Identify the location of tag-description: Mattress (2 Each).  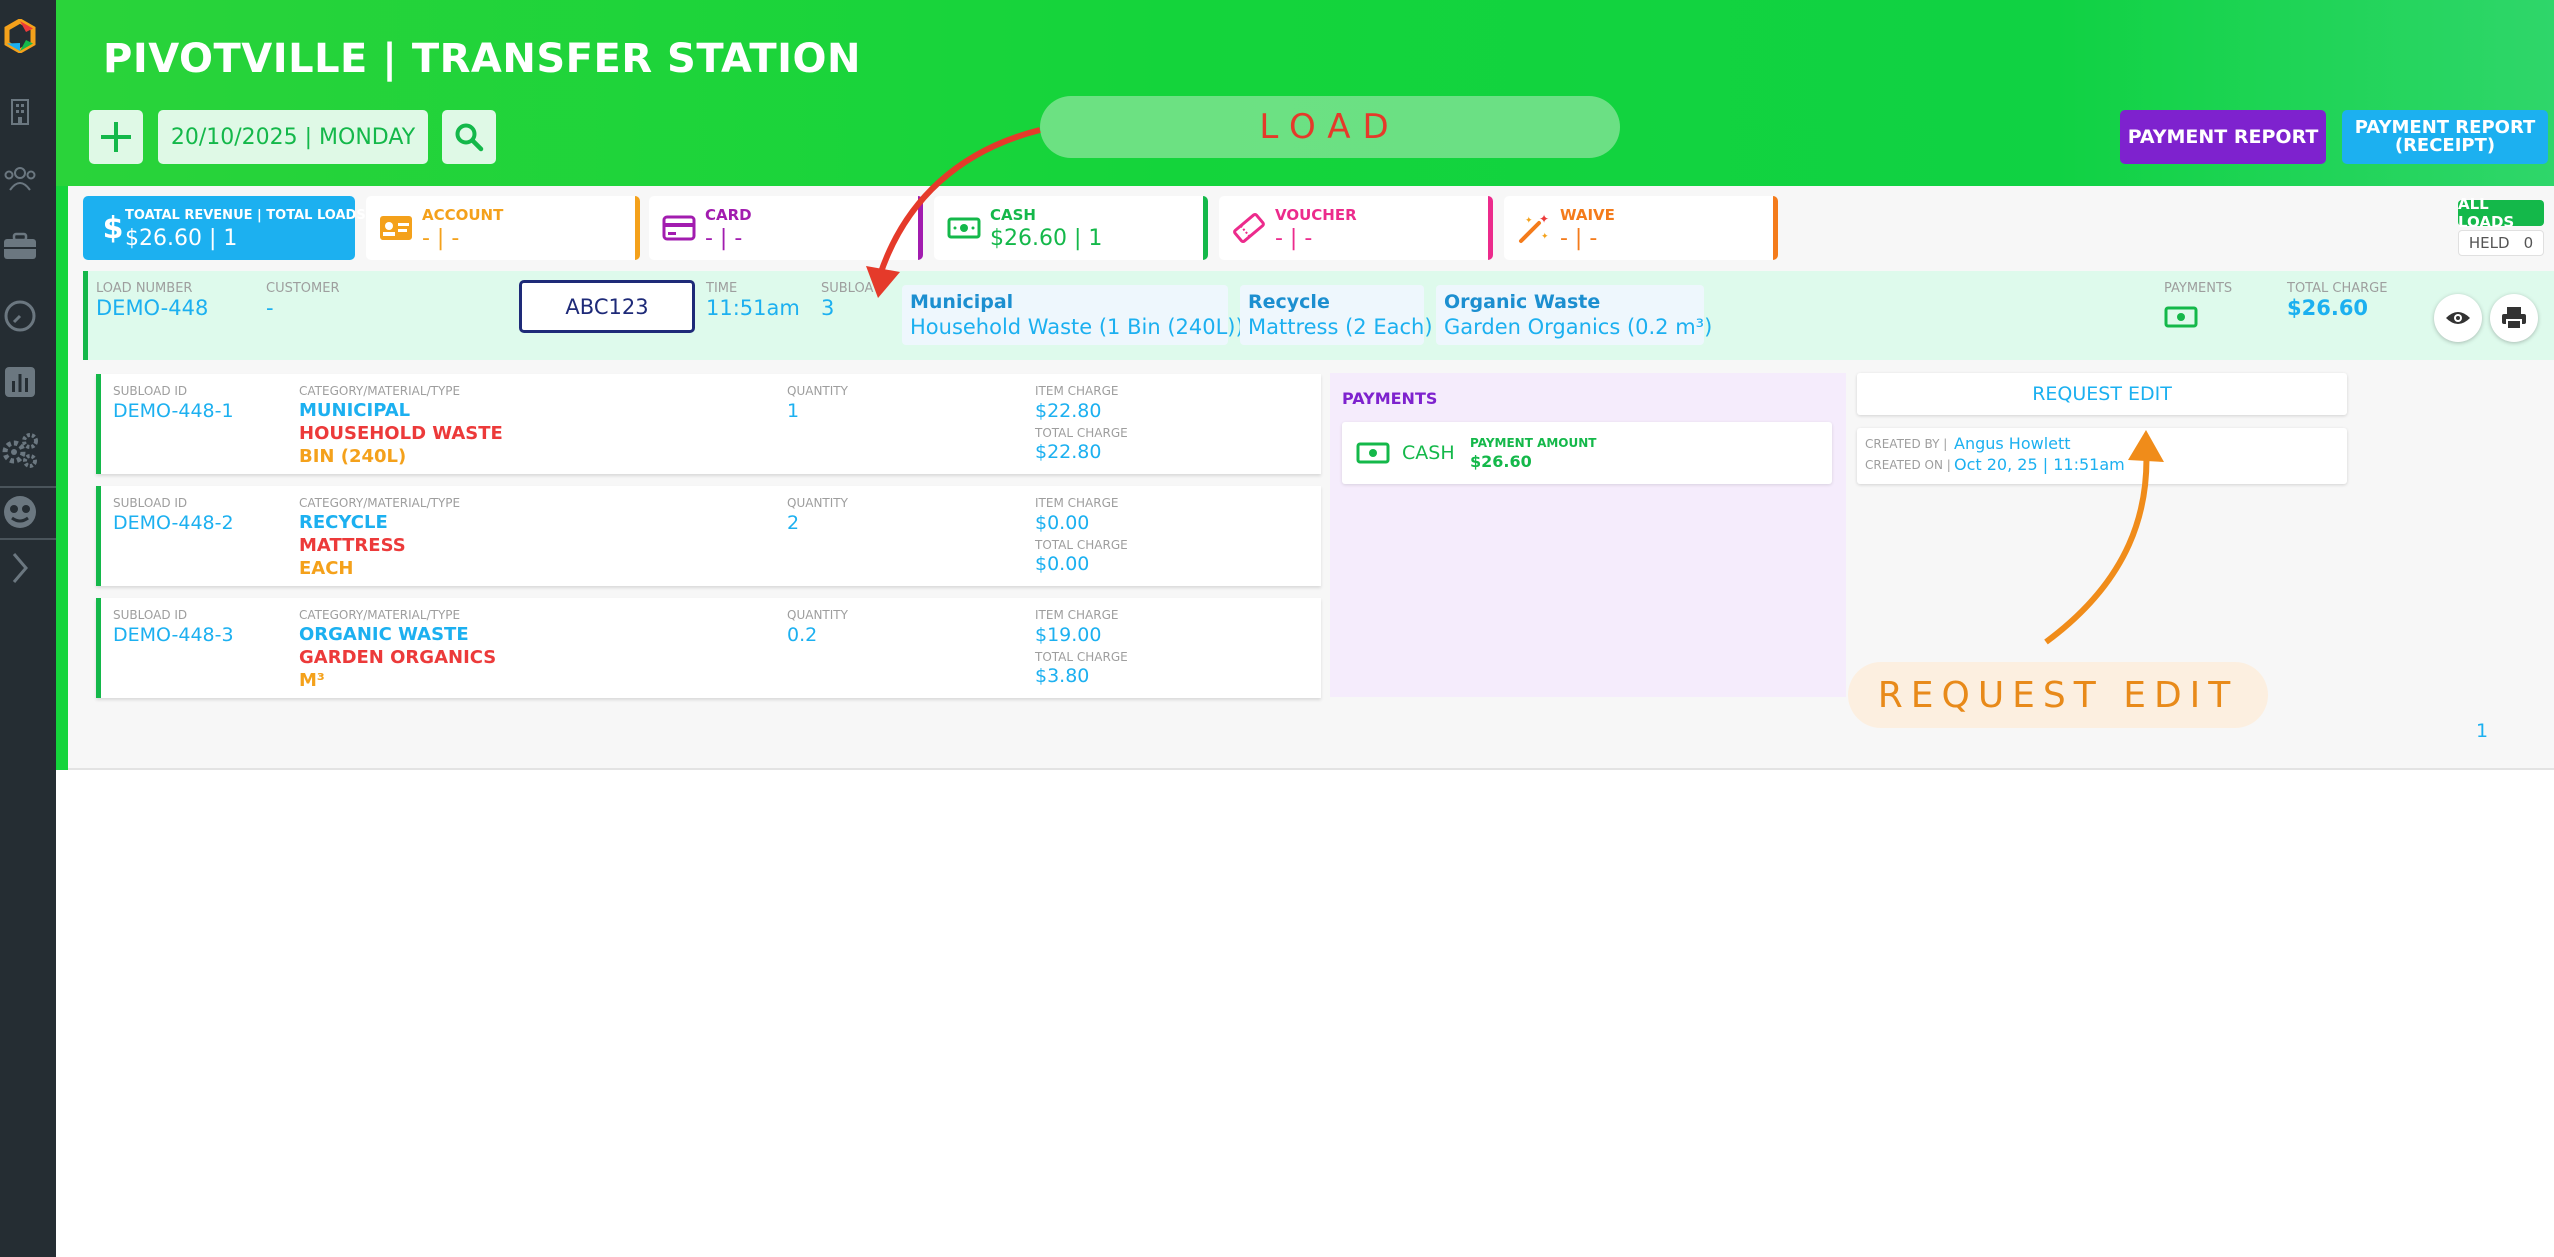
(1340, 327).